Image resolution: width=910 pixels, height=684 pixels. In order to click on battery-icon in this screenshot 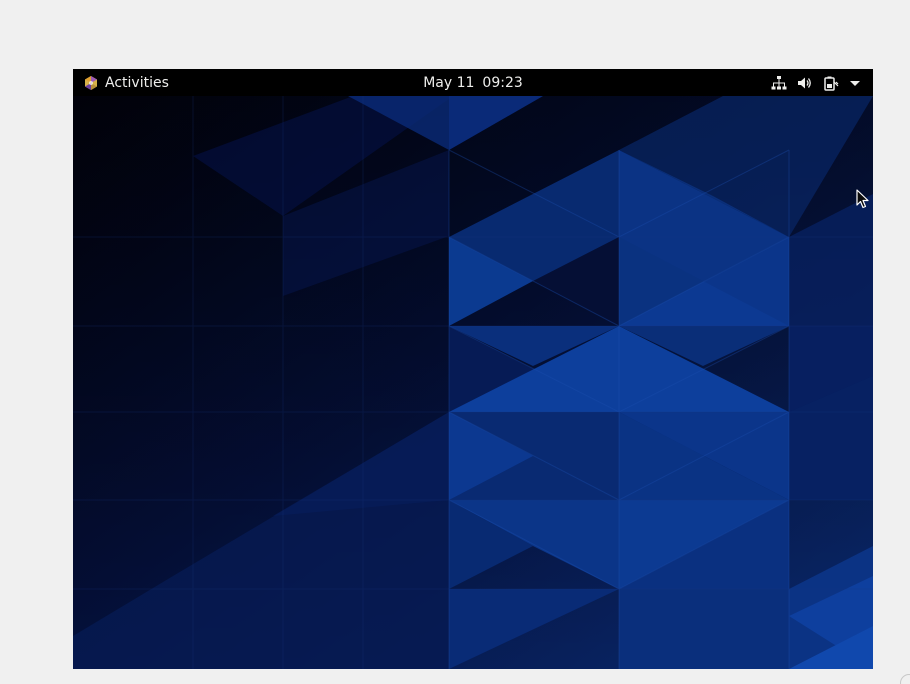, I will do `click(831, 83)`.